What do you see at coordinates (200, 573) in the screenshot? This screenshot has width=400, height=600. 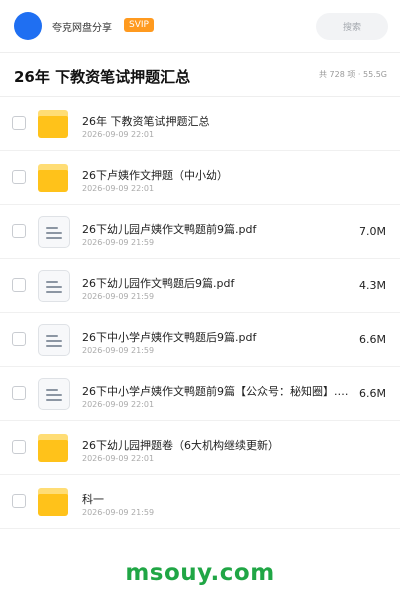 I see `watermark: msouy.com` at bounding box center [200, 573].